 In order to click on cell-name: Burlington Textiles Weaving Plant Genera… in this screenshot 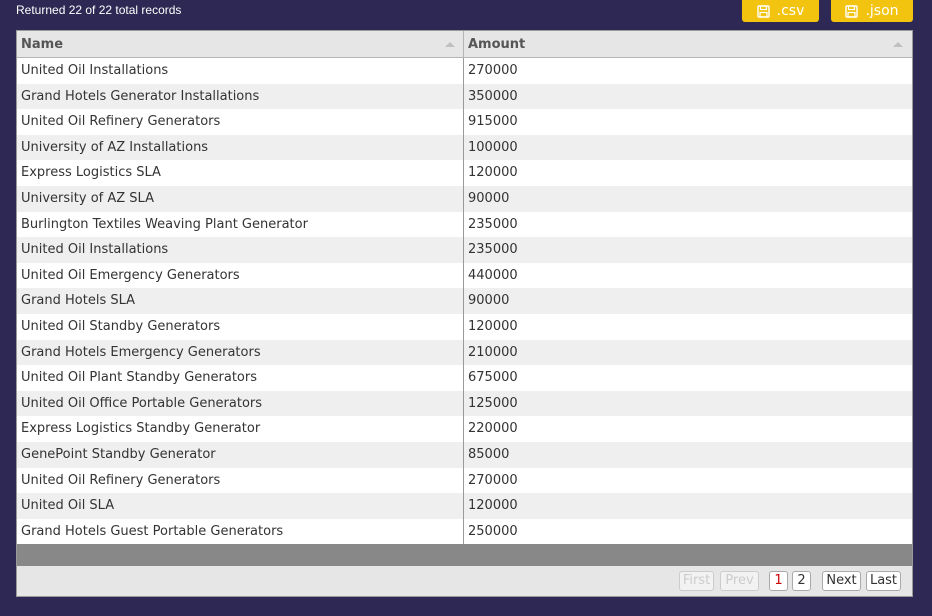, I will do `click(164, 224)`.